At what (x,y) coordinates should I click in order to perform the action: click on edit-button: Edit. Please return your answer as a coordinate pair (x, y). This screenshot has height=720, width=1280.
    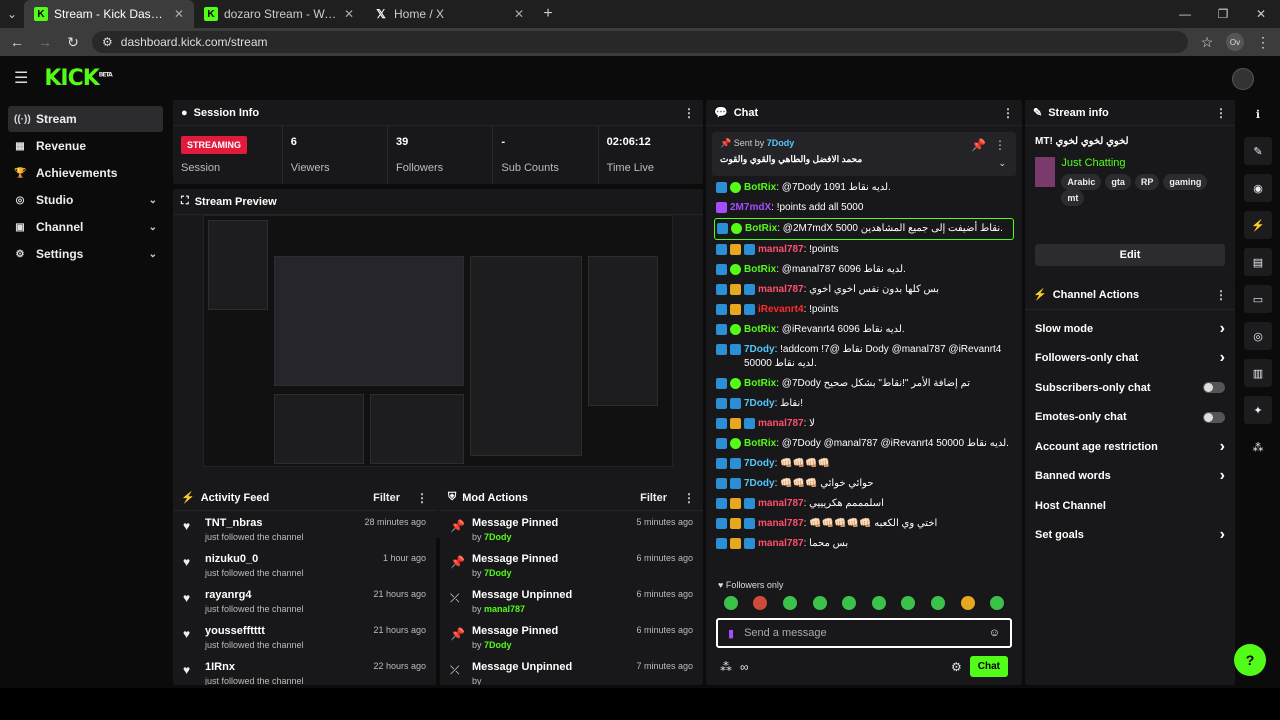
    Looking at the image, I should click on (1130, 255).